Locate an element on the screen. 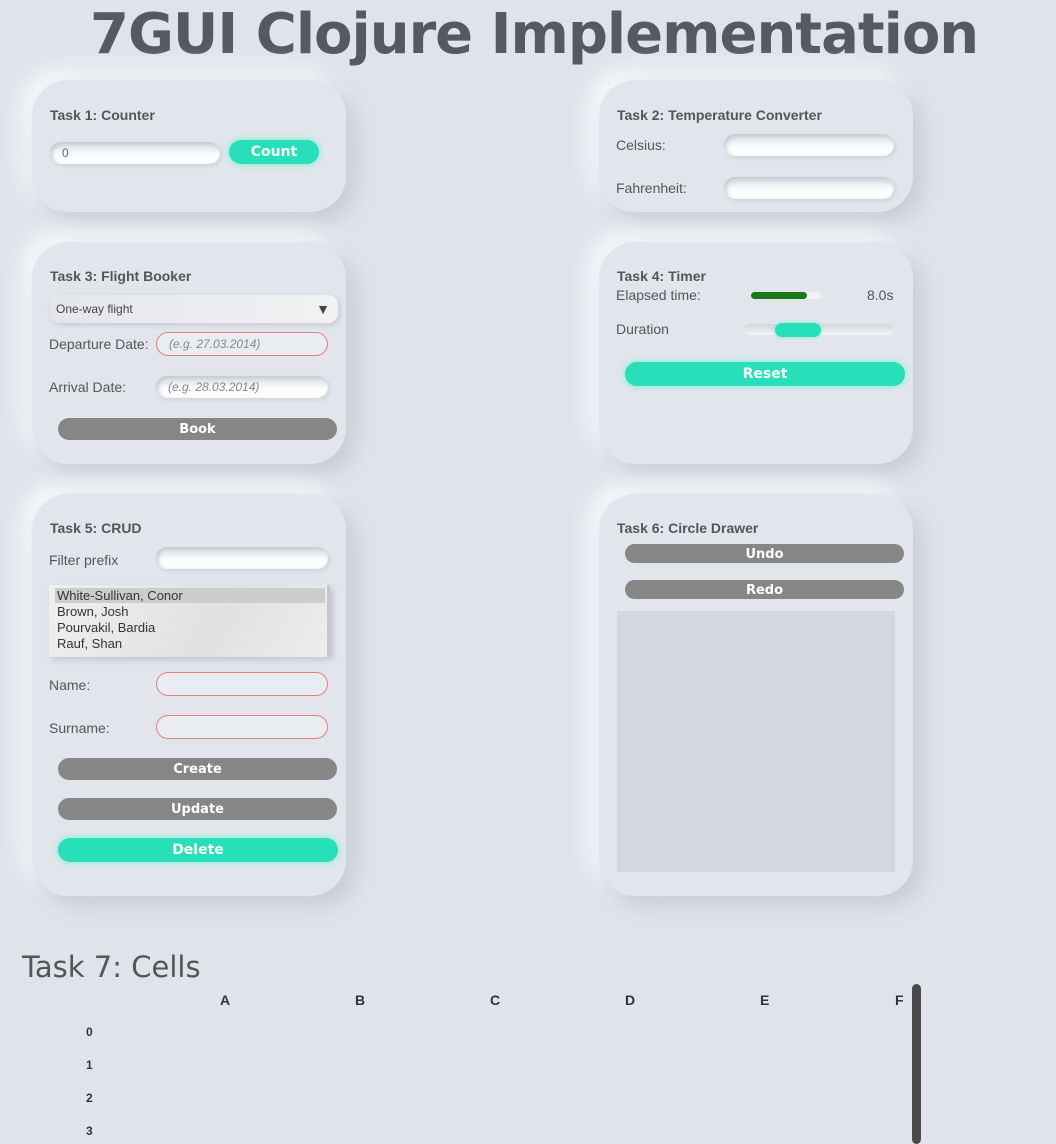 This screenshot has height=1144, width=1056. page-title: 7GUI Clojure Implementation is located at coordinates (534, 34).